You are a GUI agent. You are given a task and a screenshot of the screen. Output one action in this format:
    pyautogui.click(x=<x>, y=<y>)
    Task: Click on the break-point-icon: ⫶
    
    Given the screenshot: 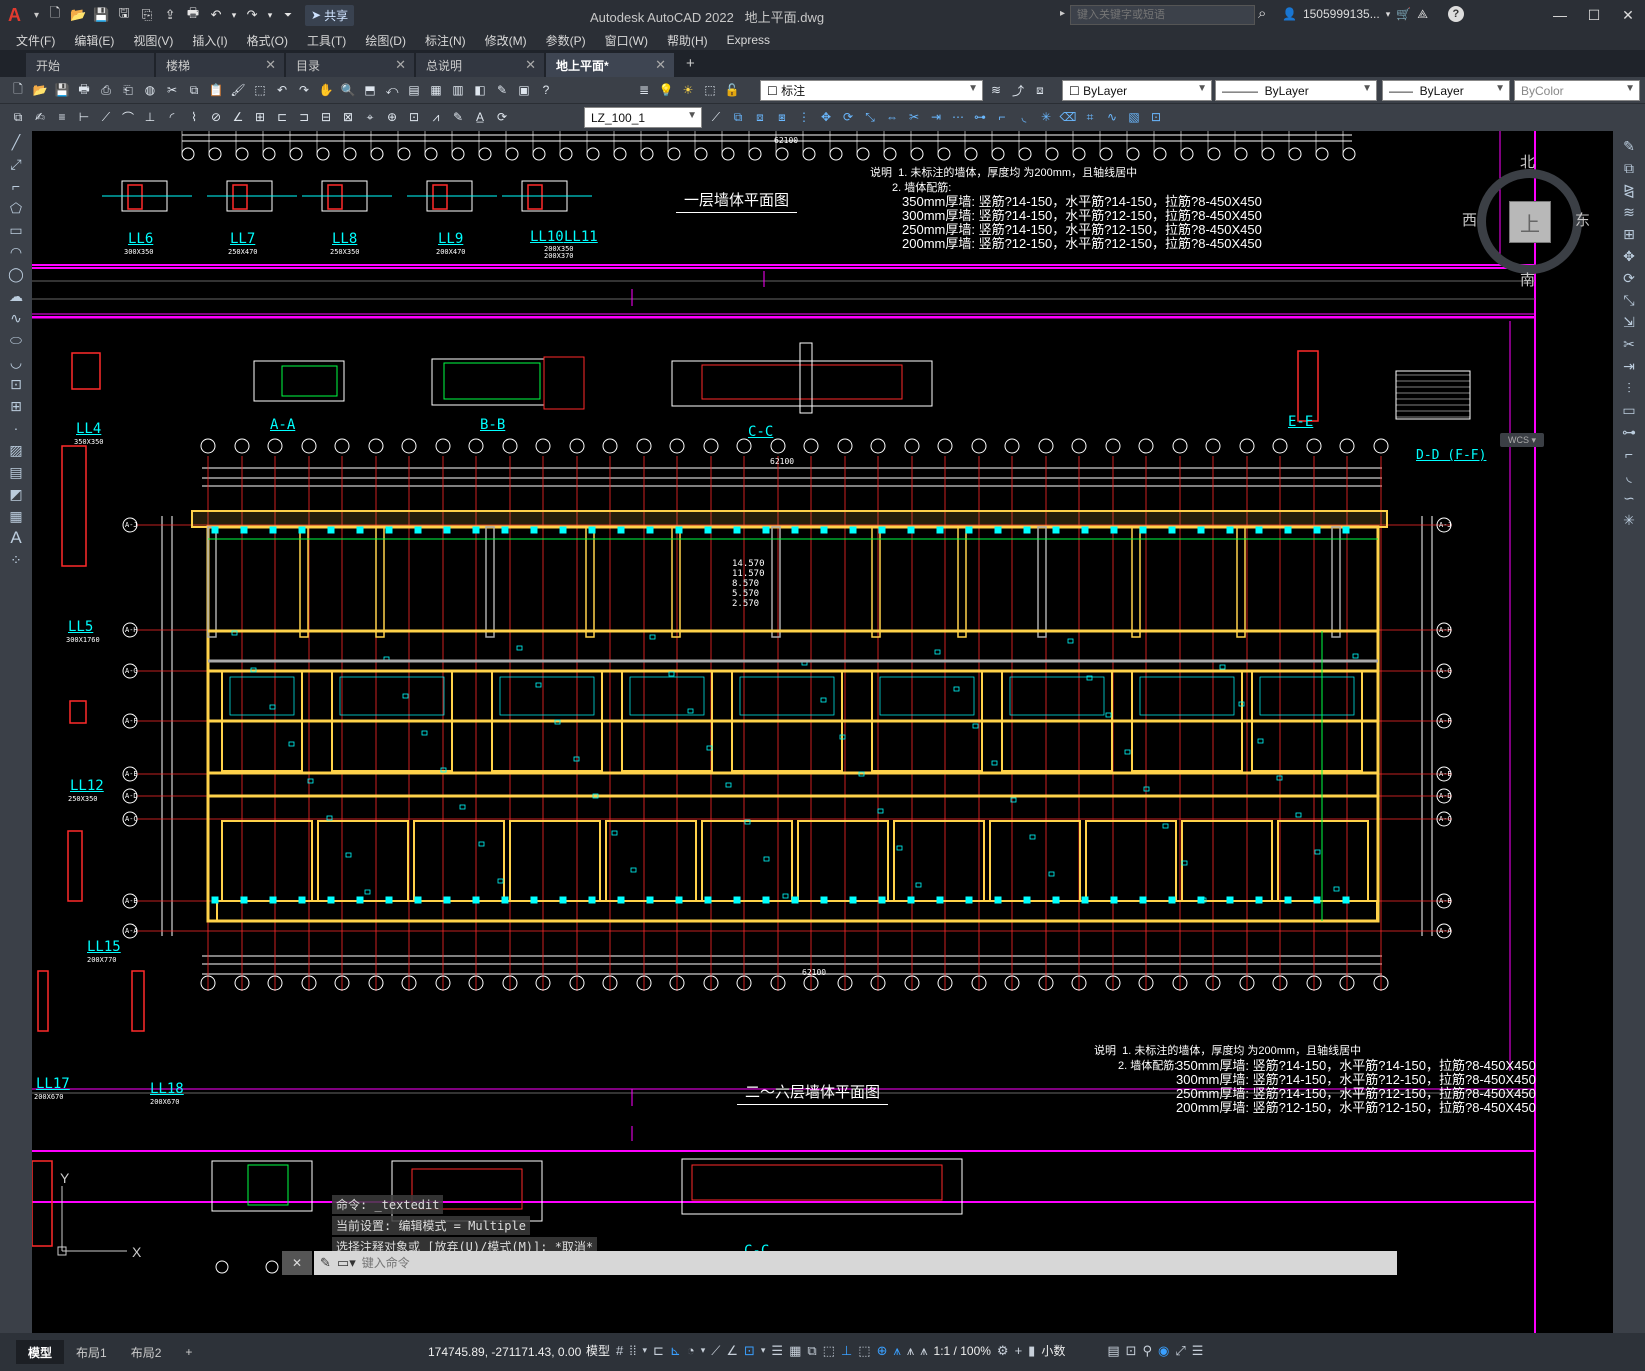 What is the action you would take?
    pyautogui.click(x=1629, y=388)
    